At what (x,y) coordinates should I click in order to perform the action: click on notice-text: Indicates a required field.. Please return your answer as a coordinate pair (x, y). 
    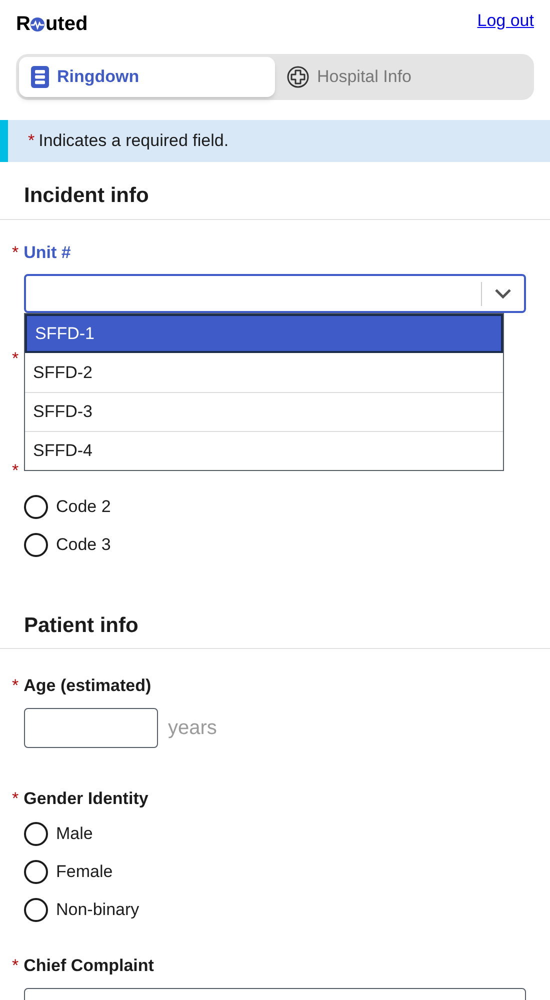
    Looking at the image, I should click on (133, 141).